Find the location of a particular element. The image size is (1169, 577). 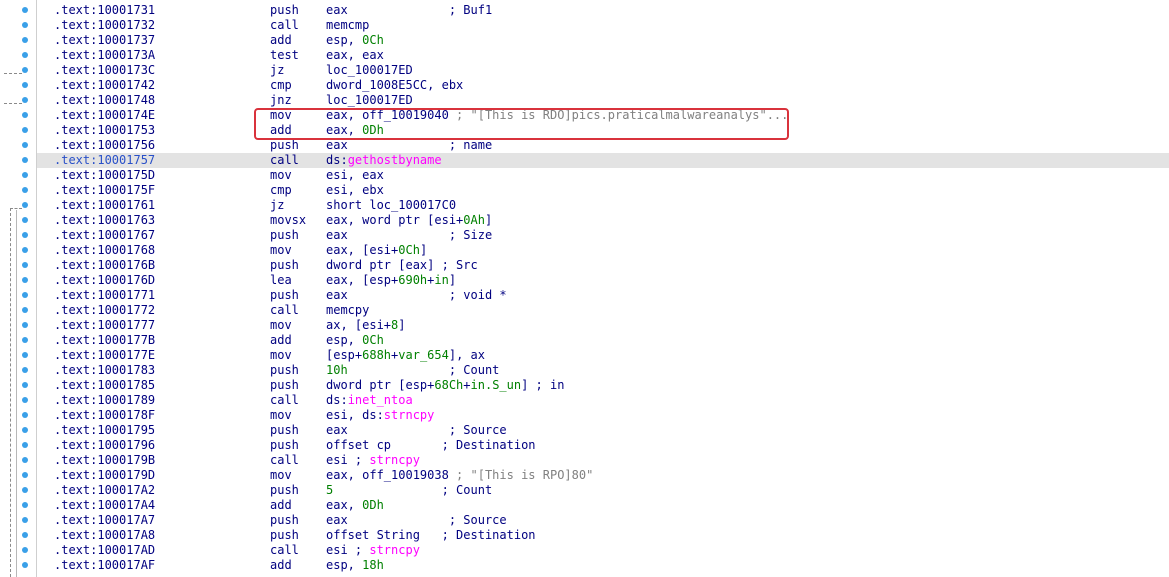

operands: eax, 0Dh is located at coordinates (355, 505).